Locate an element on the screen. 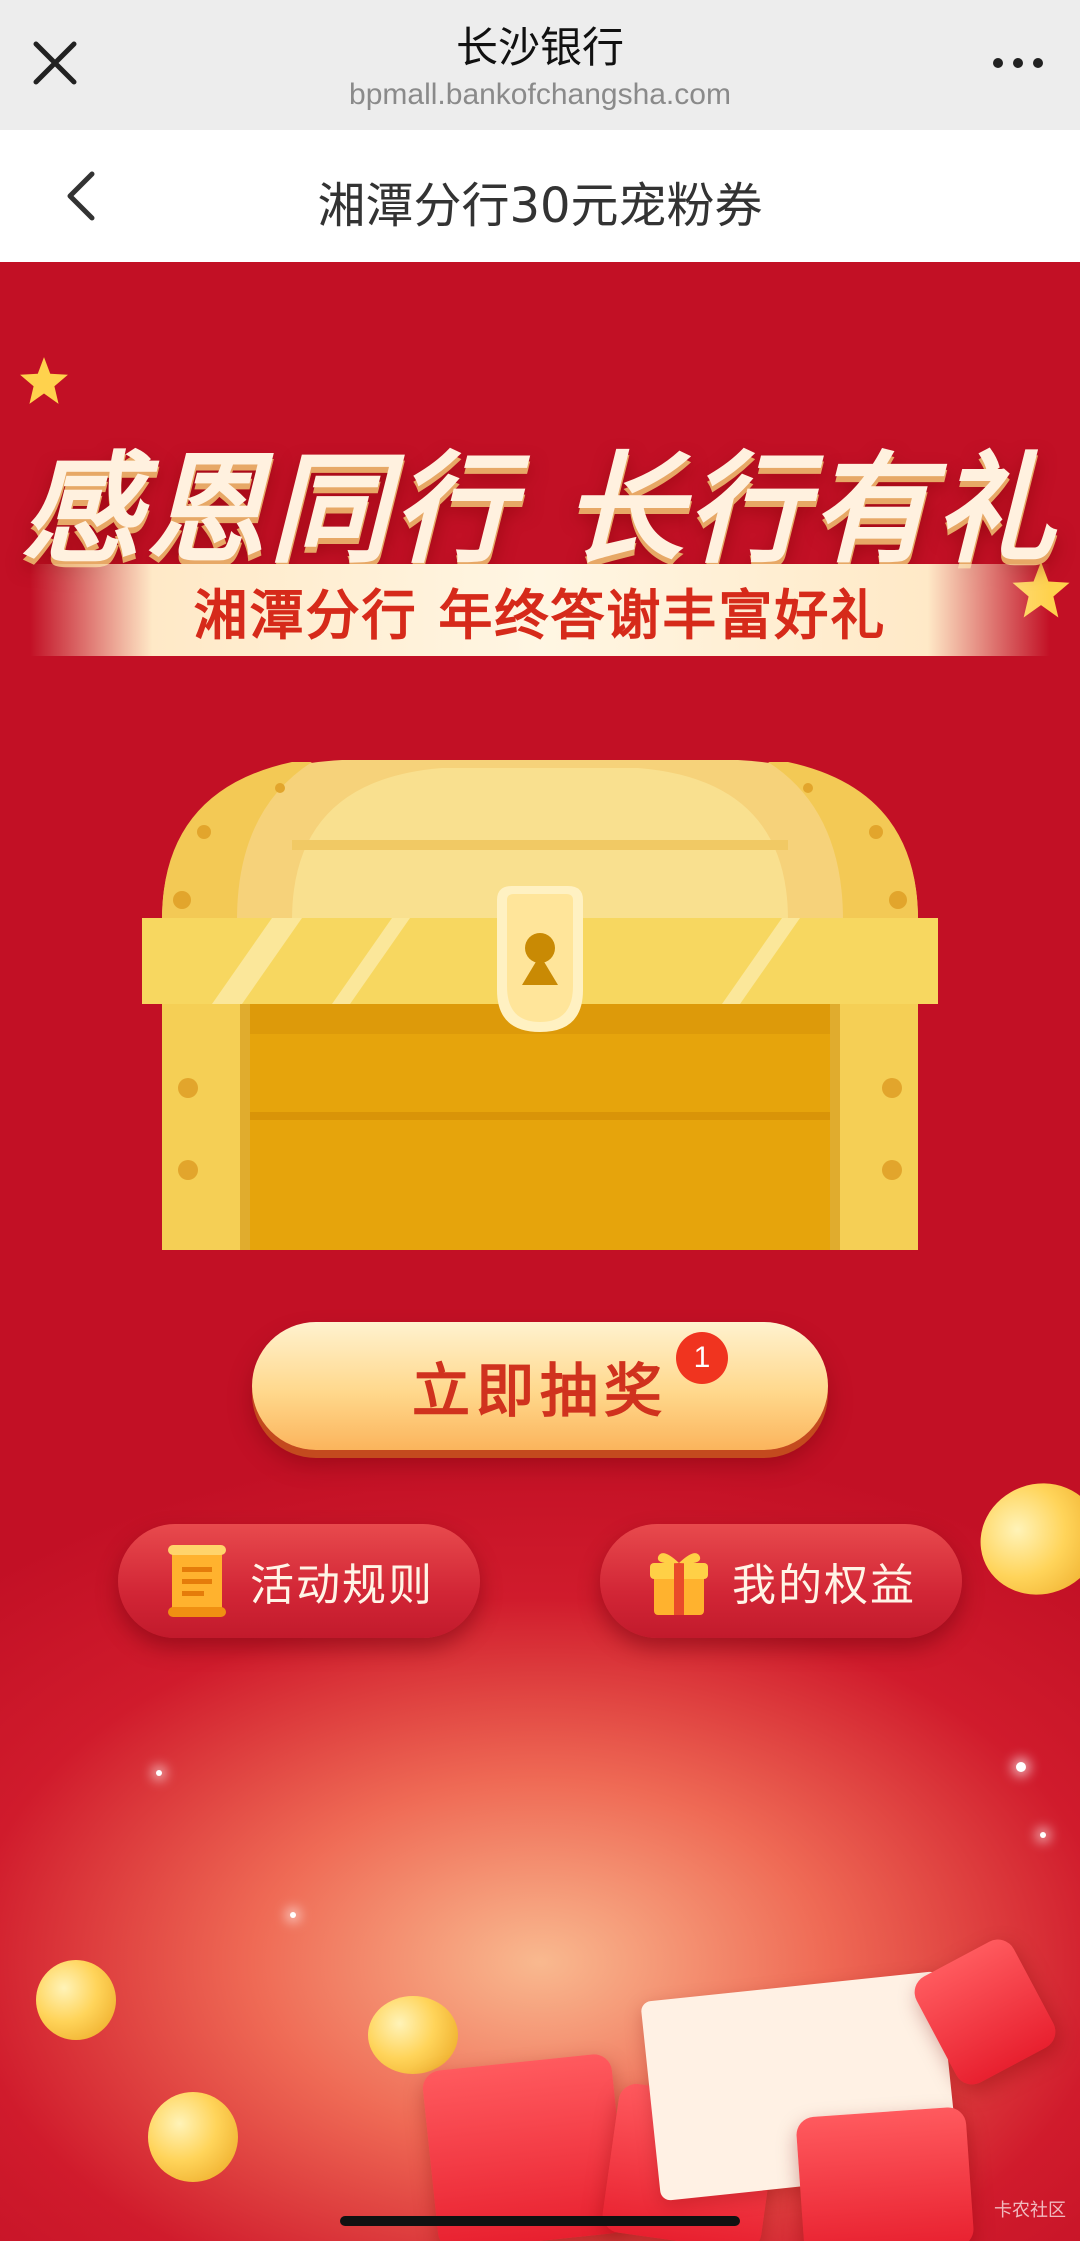 Image resolution: width=1080 pixels, height=2241 pixels. scroll-icon is located at coordinates (197, 1581).